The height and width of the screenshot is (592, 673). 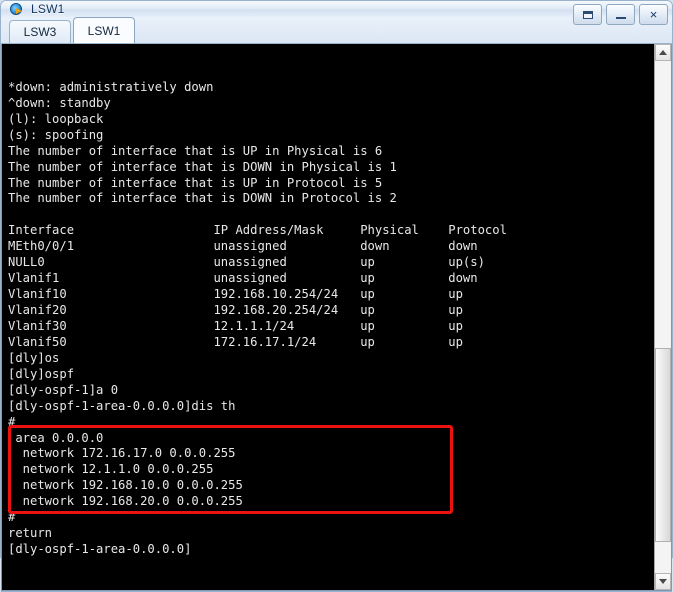 I want to click on close-icon: ×, so click(x=653, y=14).